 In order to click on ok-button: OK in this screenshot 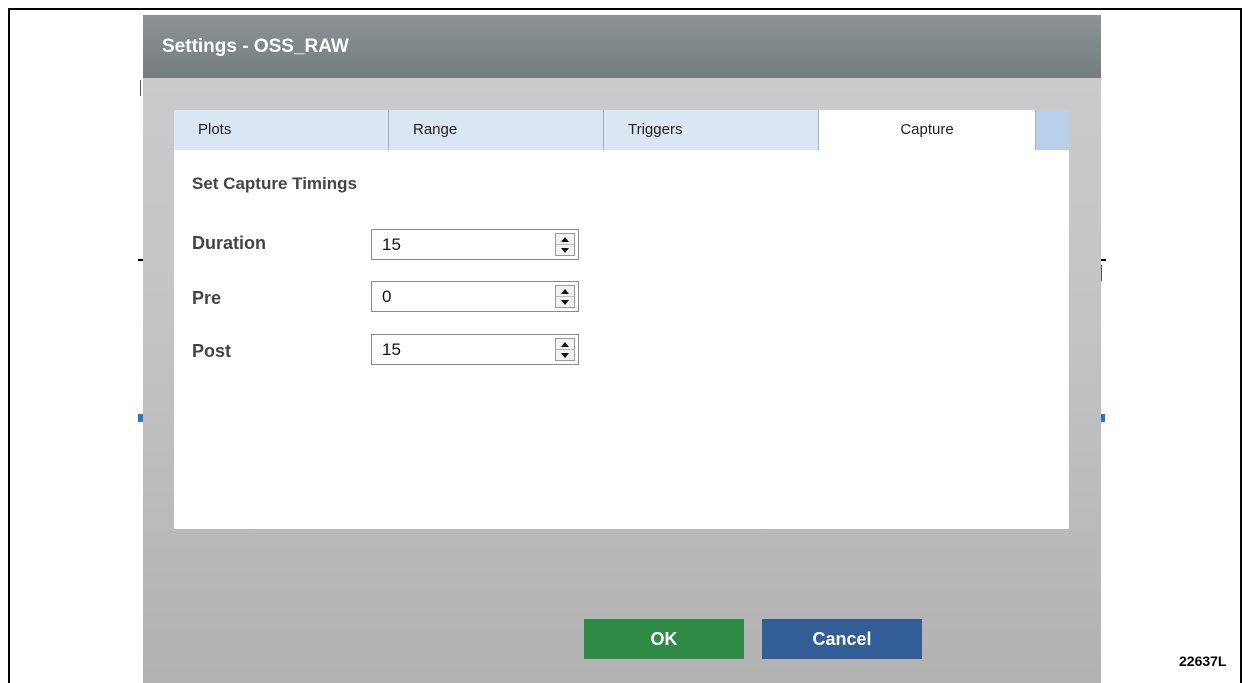, I will do `click(664, 639)`.